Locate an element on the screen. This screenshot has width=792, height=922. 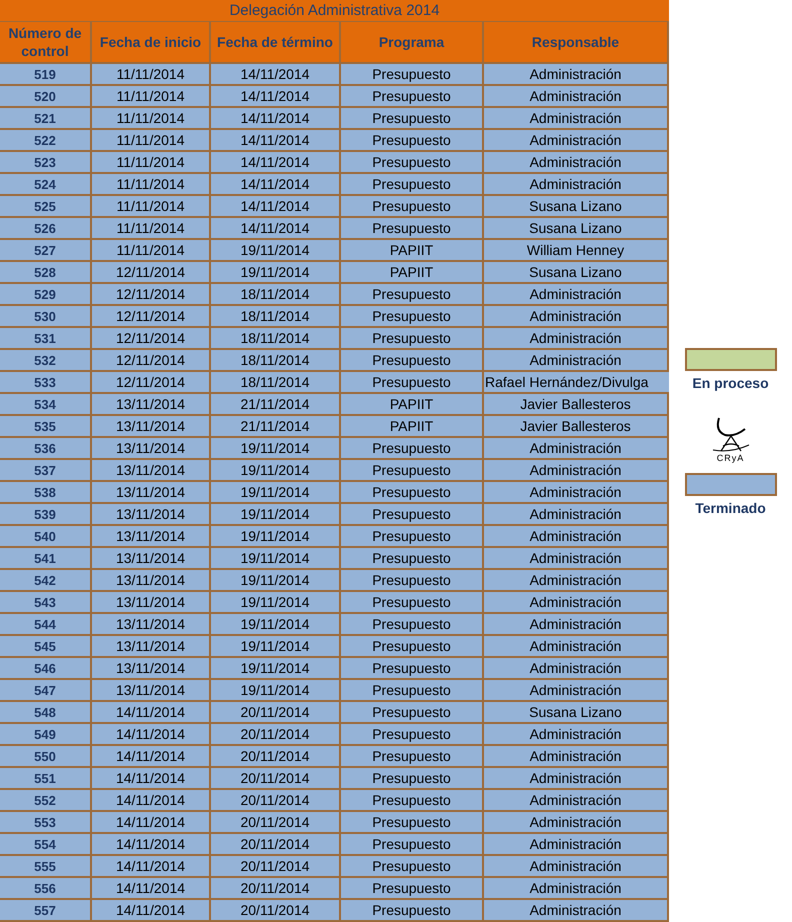
table-cell: 549 is located at coordinates (46, 735).